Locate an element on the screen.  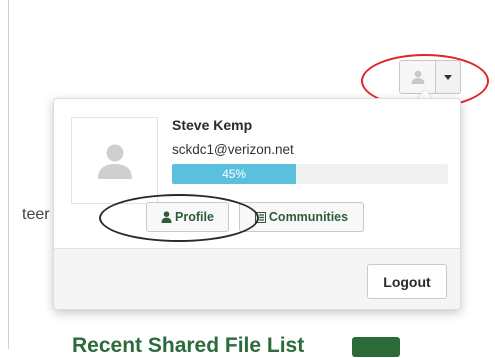
list-alt-icon is located at coordinates (260, 217).